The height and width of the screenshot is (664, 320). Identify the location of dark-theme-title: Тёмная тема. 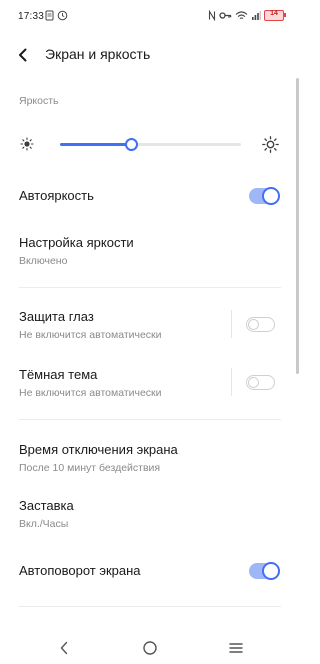
(58, 374).